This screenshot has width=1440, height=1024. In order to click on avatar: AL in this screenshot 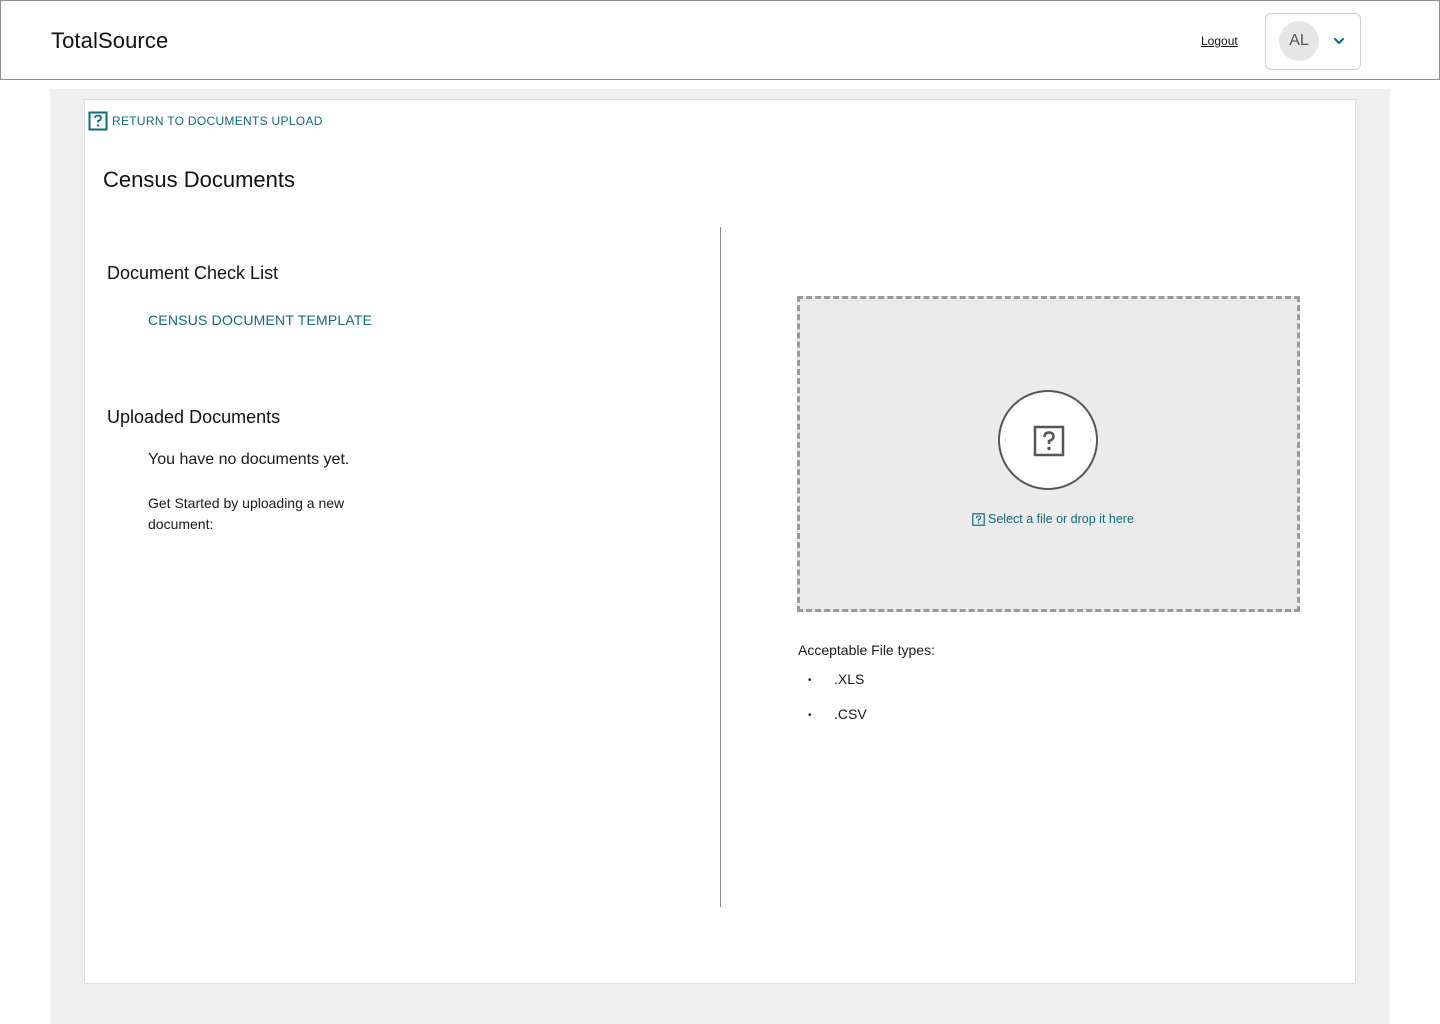, I will do `click(1299, 41)`.